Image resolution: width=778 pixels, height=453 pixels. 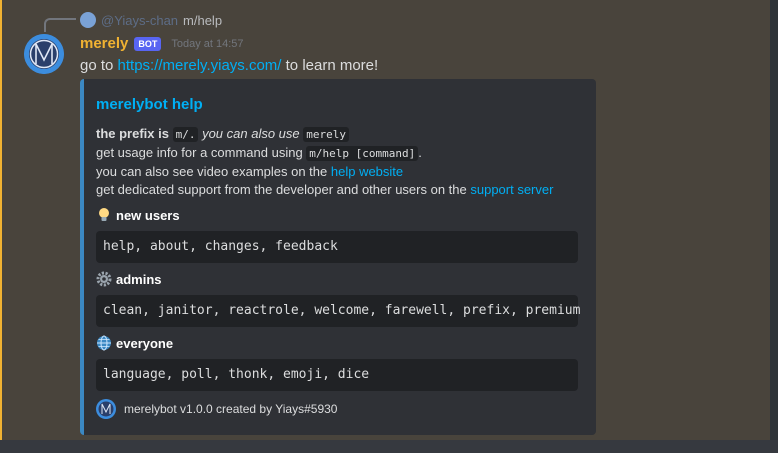 What do you see at coordinates (104, 43) in the screenshot?
I see `username: merely` at bounding box center [104, 43].